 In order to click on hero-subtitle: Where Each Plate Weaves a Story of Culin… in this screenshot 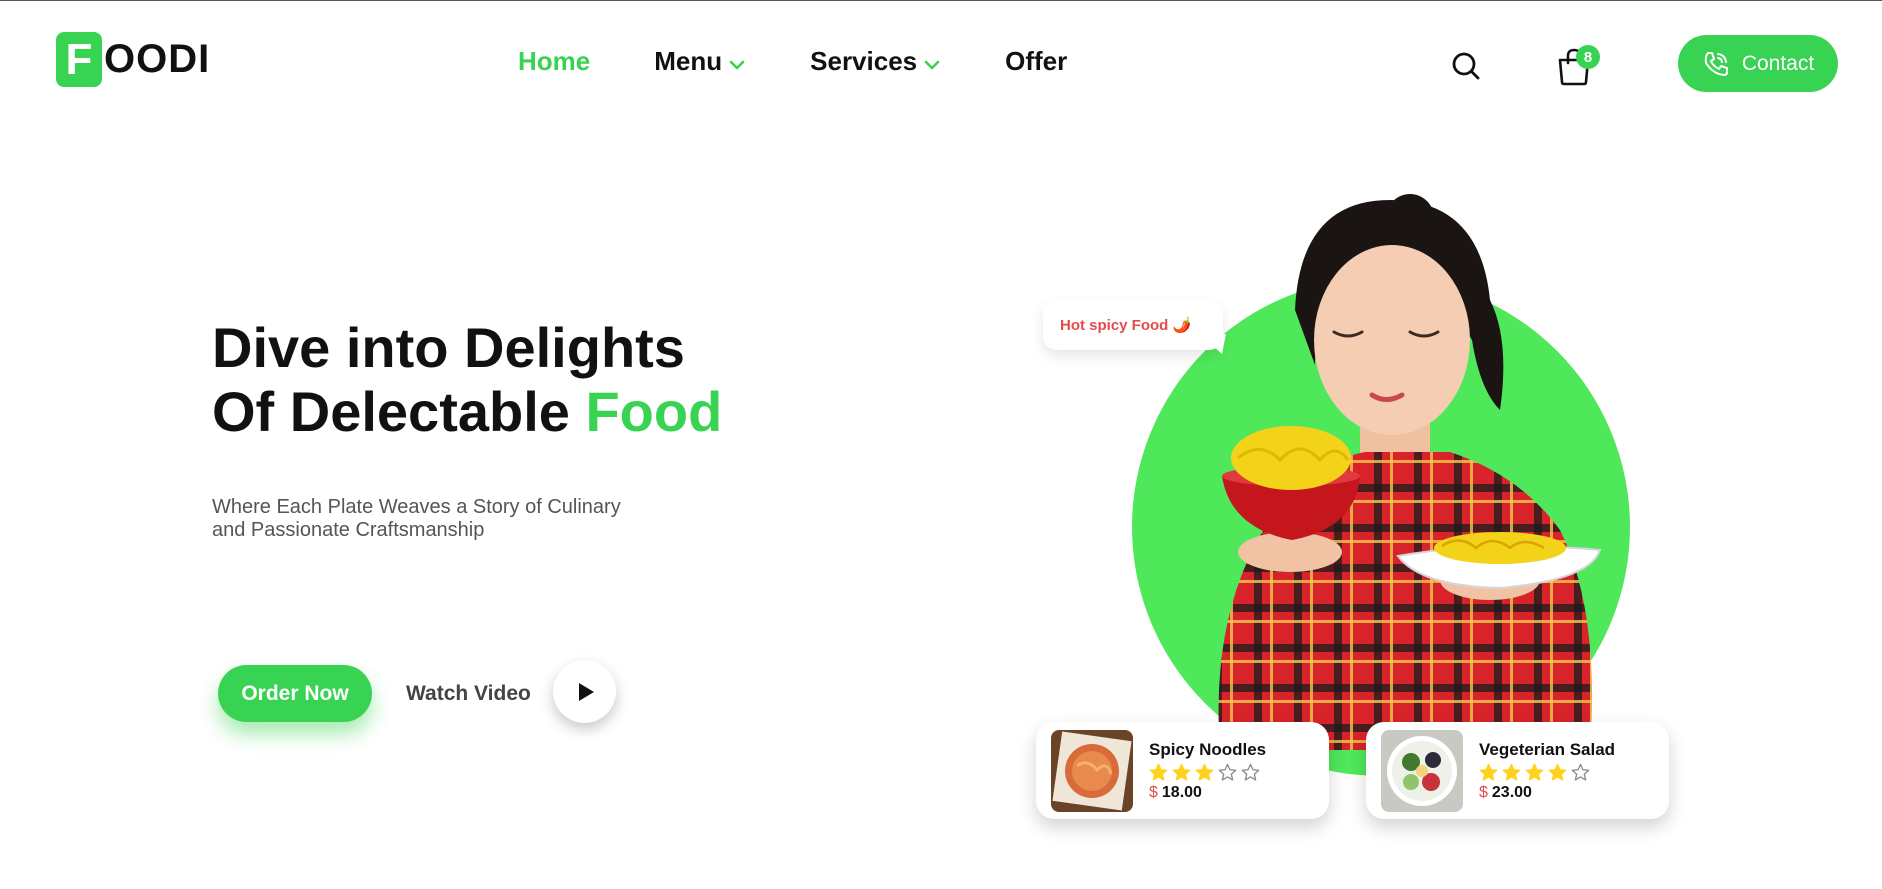, I will do `click(432, 519)`.